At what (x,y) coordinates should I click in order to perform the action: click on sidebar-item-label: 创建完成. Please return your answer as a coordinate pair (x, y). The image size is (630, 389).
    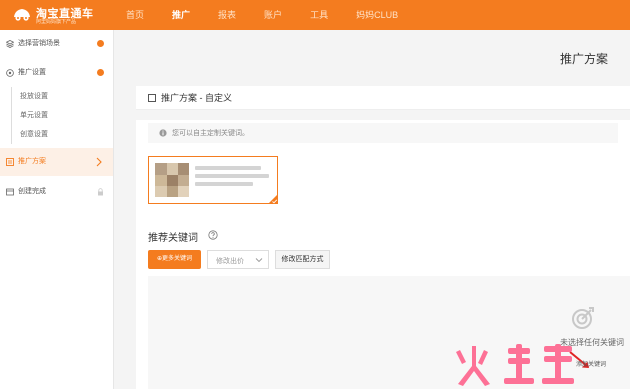
    Looking at the image, I should click on (32, 191).